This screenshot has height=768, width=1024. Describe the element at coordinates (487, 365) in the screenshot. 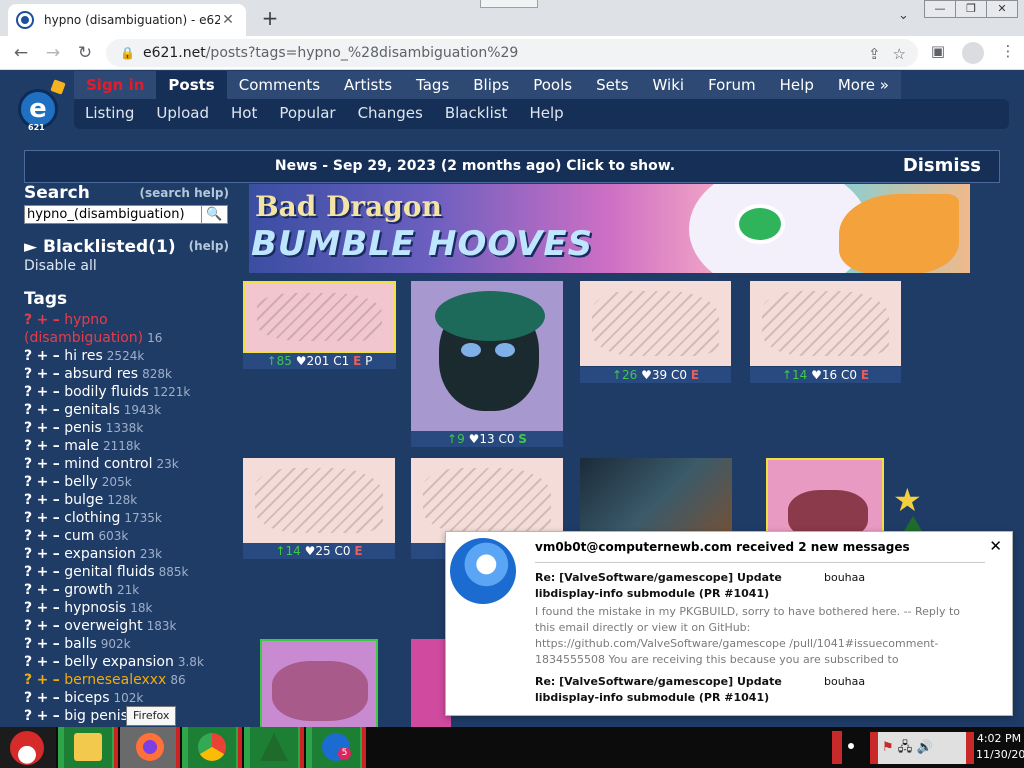

I see `post-thumbnail: ↑9 ♥13 C0 S` at that location.